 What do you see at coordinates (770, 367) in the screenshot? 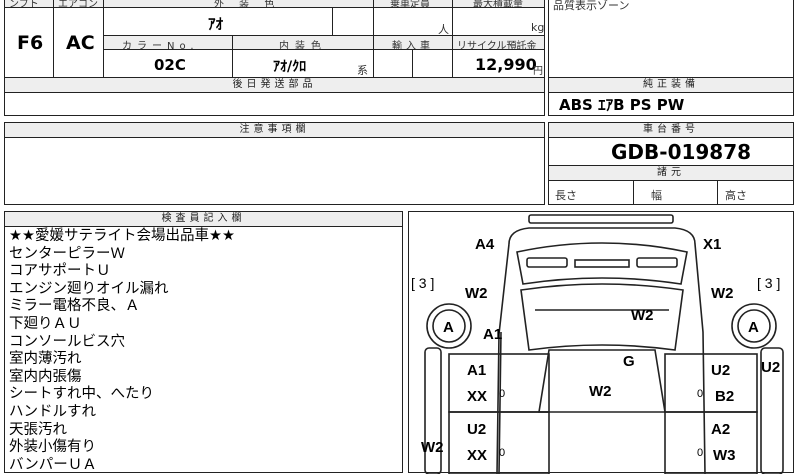
I see `mark-u2-edge: U2` at bounding box center [770, 367].